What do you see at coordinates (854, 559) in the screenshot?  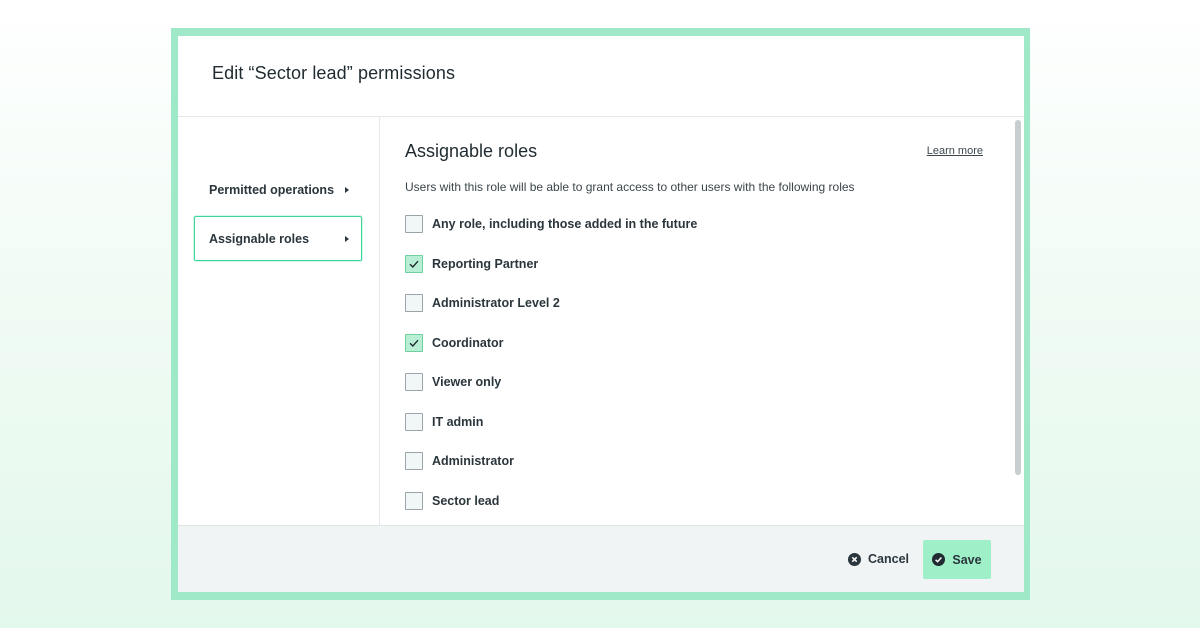 I see `close-circle-icon` at bounding box center [854, 559].